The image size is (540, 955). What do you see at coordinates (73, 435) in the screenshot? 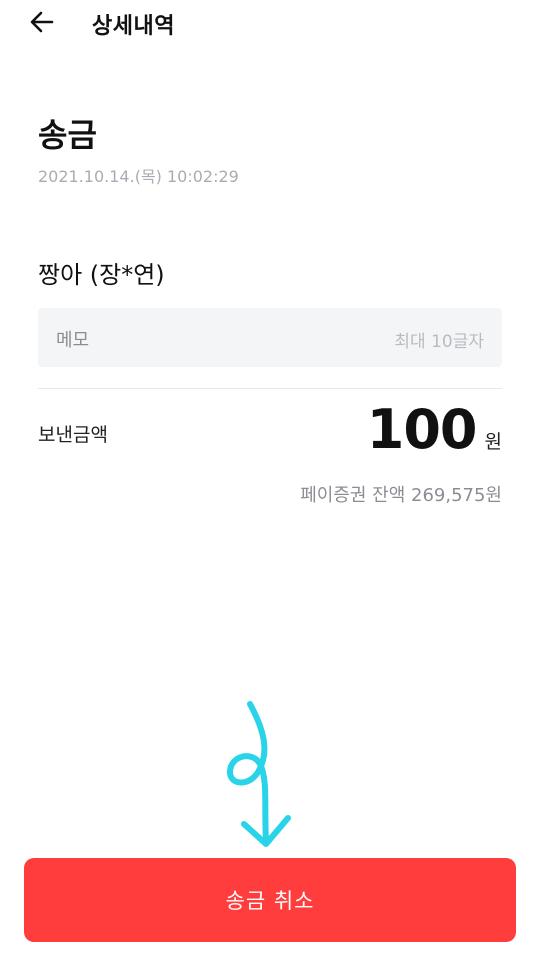
I see `sent-amount-label: 보낸금액` at bounding box center [73, 435].